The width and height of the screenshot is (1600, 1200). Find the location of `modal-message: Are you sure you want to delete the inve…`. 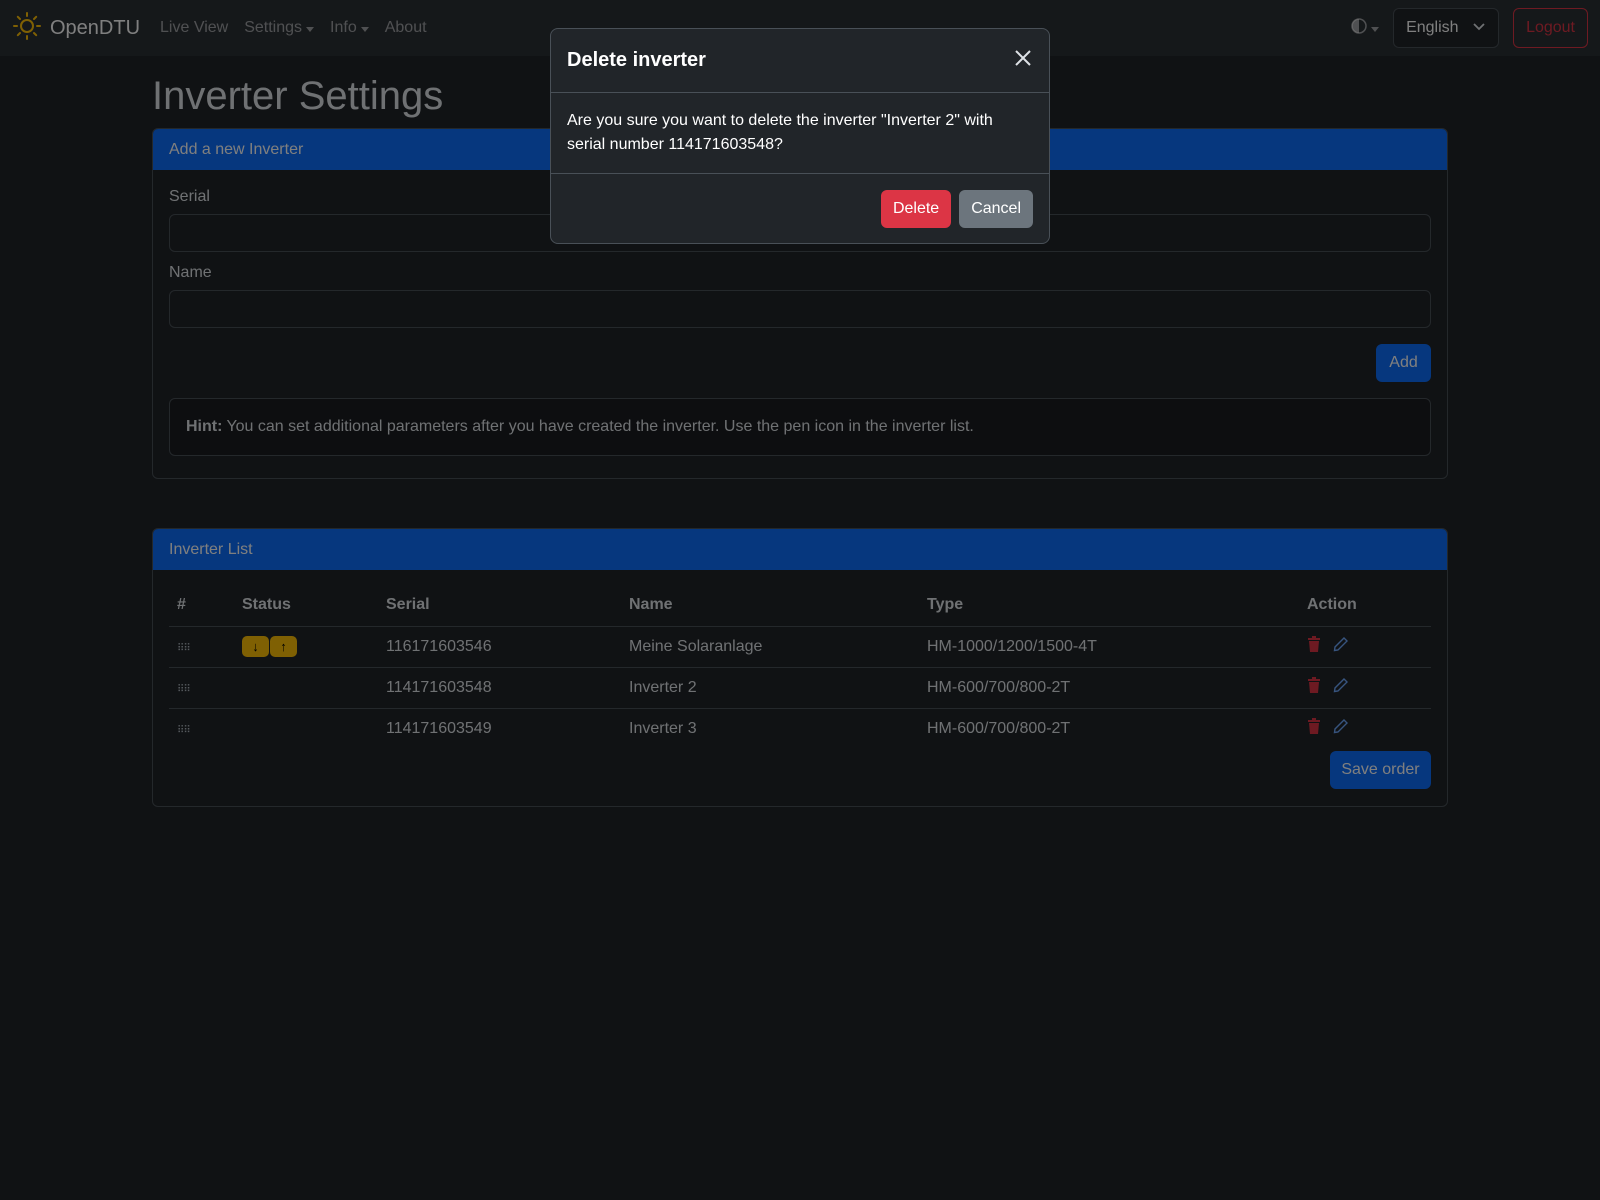

modal-message: Are you sure you want to delete the inve… is located at coordinates (800, 133).